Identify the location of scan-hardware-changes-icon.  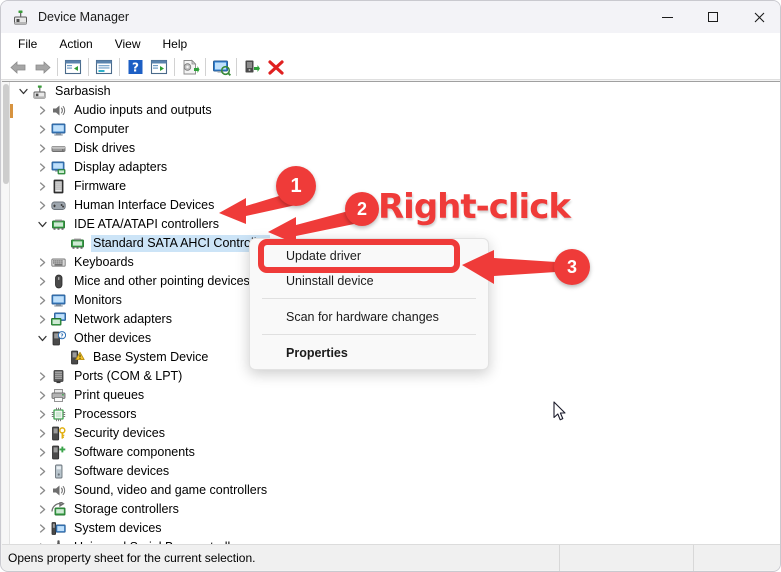
(221, 67).